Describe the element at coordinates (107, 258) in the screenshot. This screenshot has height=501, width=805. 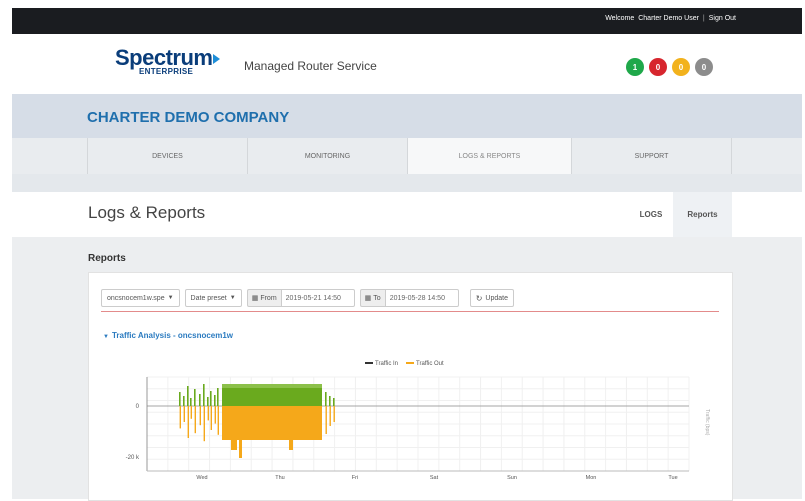
I see `reports-heading: Reports` at that location.